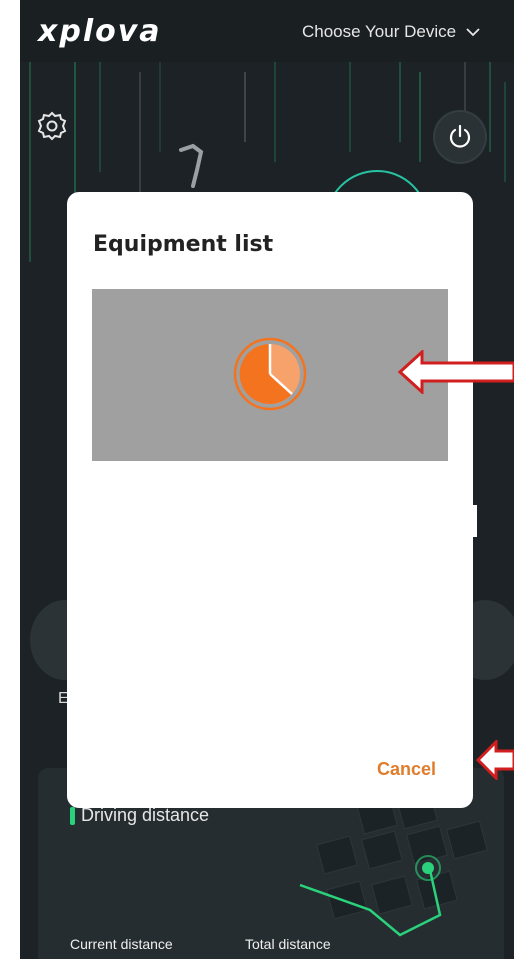  I want to click on device-selector: Choose Your Device, so click(391, 32).